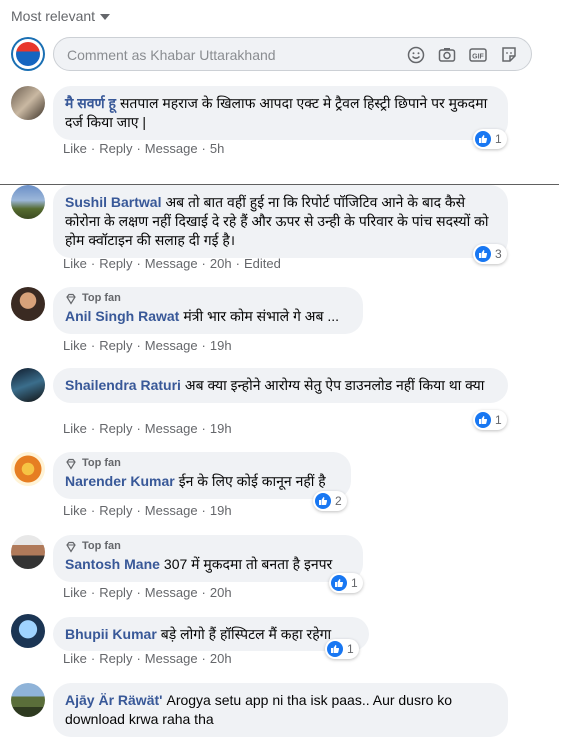  What do you see at coordinates (447, 55) in the screenshot?
I see `camera-icon` at bounding box center [447, 55].